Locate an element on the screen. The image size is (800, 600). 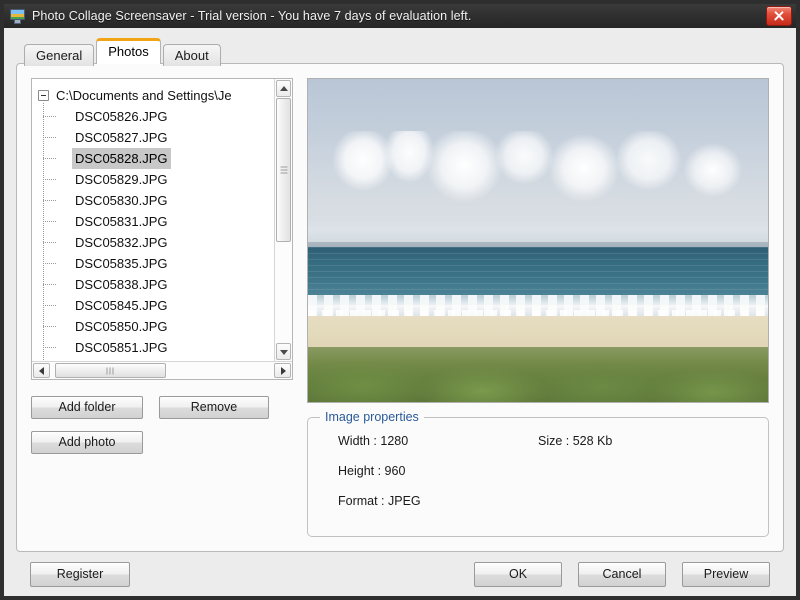
list-item: DSC05830.JPG is located at coordinates (158, 200).